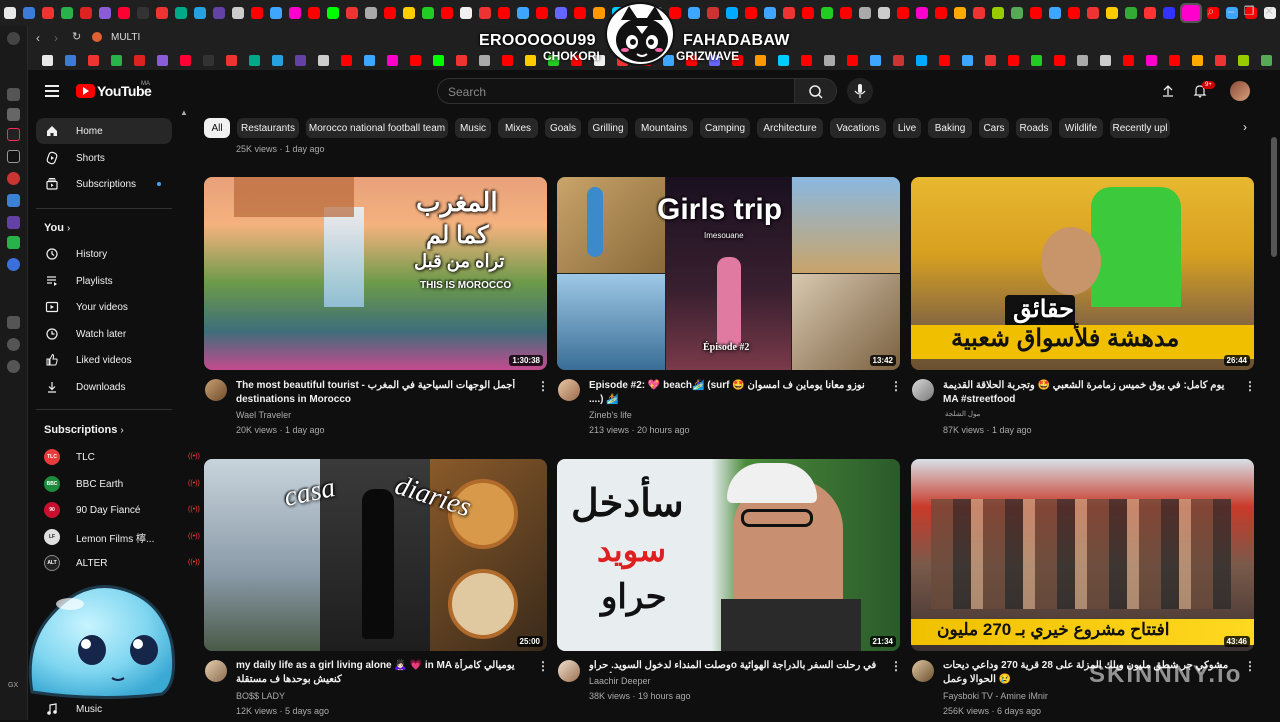 This screenshot has height=722, width=1280. What do you see at coordinates (1082, 273) in the screenshot?
I see `video-thumbnail: حقائق مدهشة فلأسواق شعبية 26:44` at bounding box center [1082, 273].